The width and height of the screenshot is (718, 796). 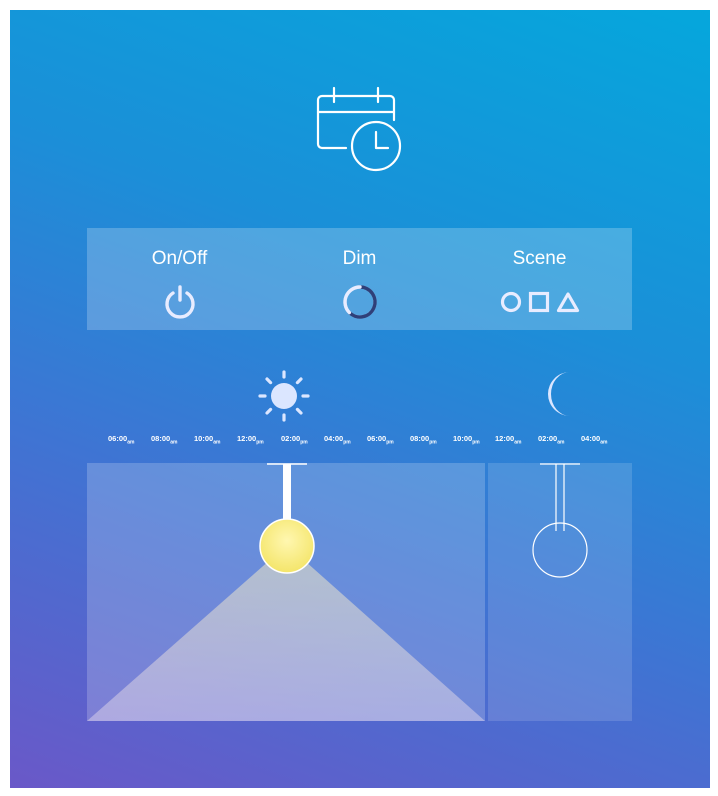 What do you see at coordinates (560, 550) in the screenshot?
I see `night-lamp-handle` at bounding box center [560, 550].